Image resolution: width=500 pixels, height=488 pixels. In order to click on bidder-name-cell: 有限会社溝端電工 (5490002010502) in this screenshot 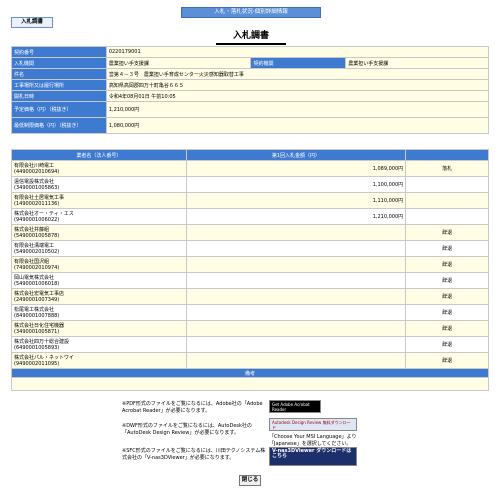, I will do `click(99, 248)`.